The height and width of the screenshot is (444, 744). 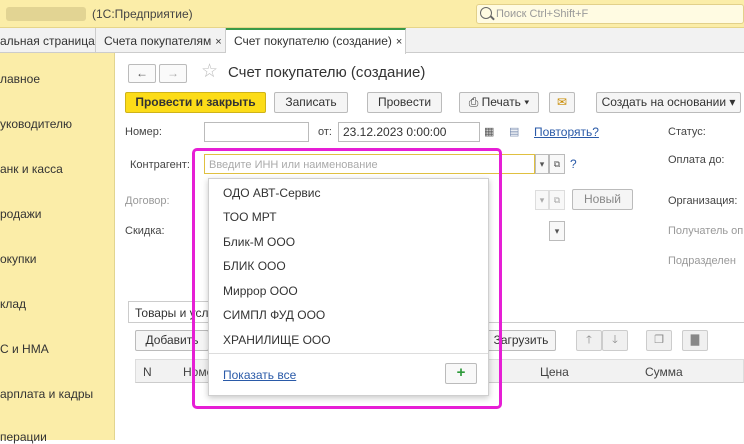 I want to click on tab-invoice-create: Счет покупателю (создание) ×, so click(x=316, y=41).